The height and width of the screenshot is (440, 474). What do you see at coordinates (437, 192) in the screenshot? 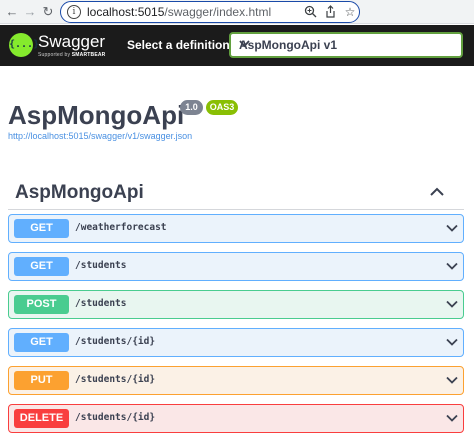
I see `chevron-up-icon` at bounding box center [437, 192].